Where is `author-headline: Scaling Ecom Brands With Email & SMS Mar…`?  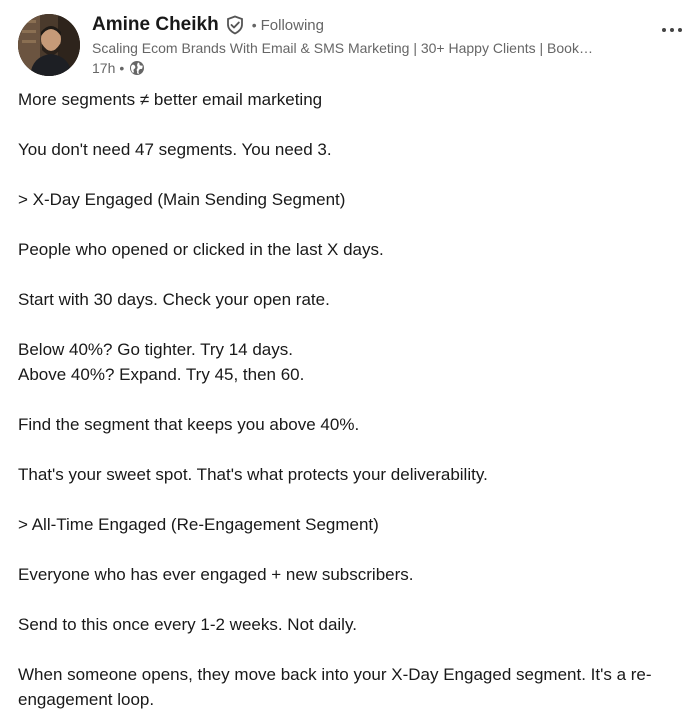 author-headline: Scaling Ecom Brands With Email & SMS Mar… is located at coordinates (342, 48).